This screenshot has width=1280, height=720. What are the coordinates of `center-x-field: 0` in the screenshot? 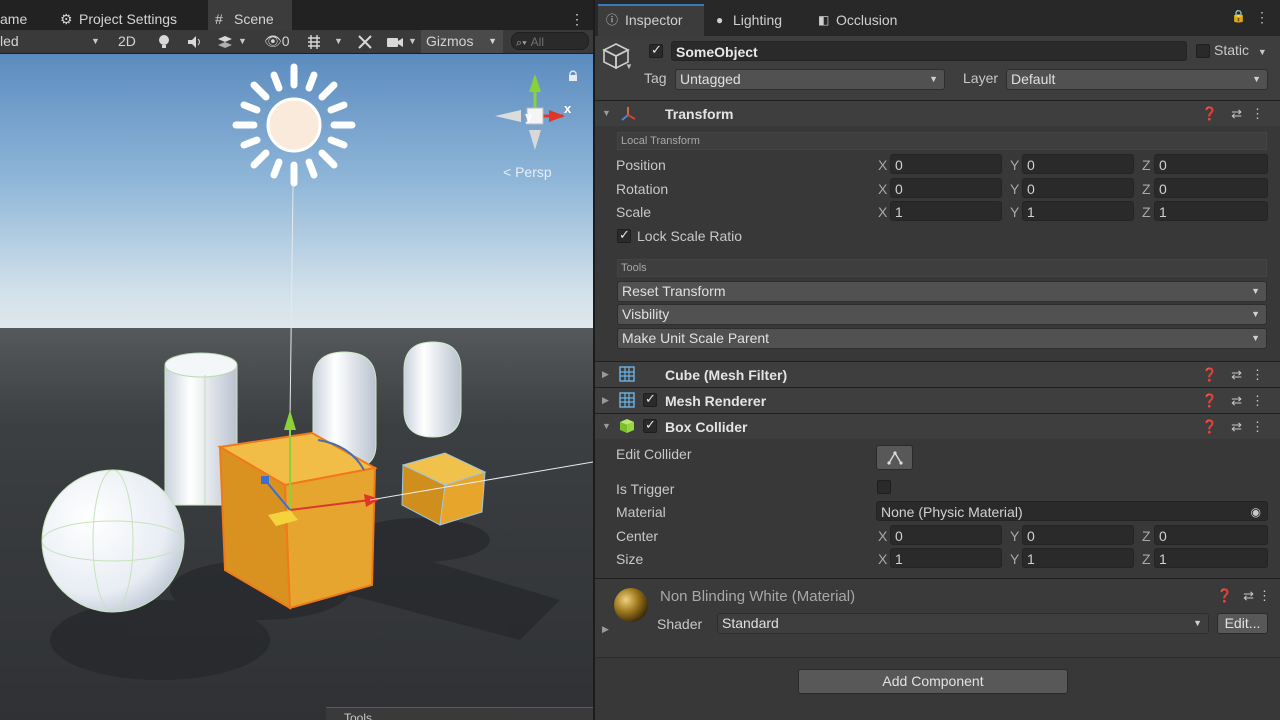 It's located at (946, 535).